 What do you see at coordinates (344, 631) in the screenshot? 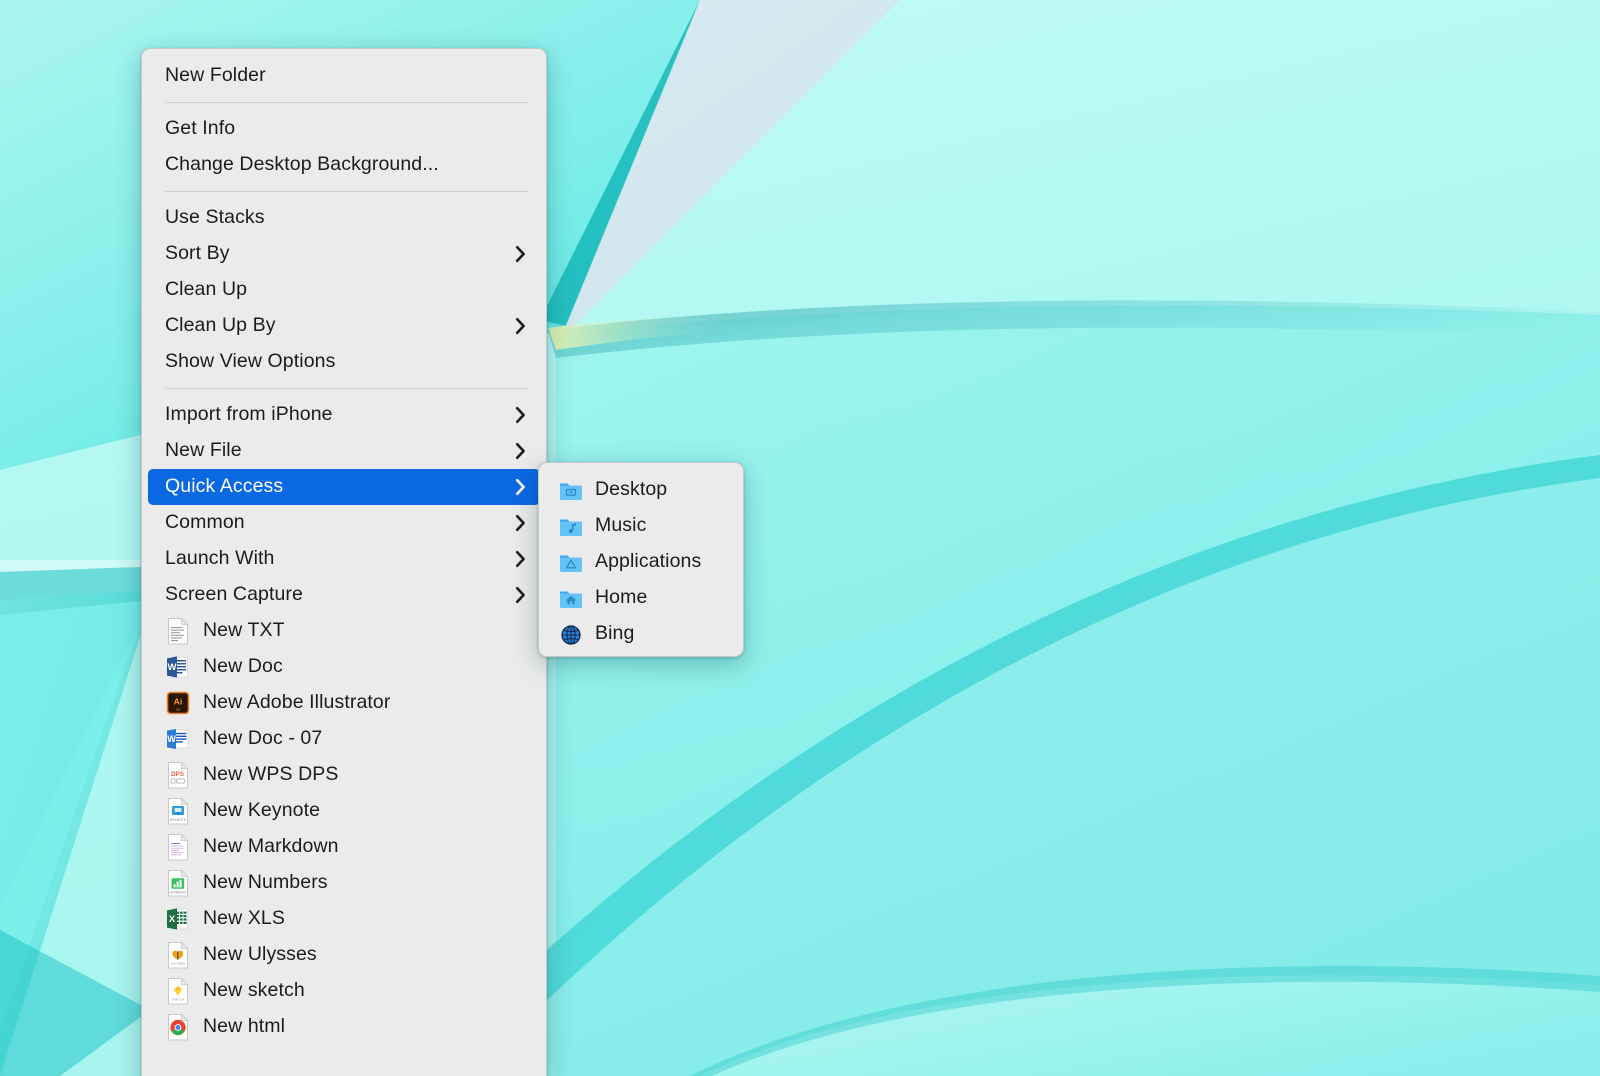
I see `menu-item-new-txt: New TXT` at bounding box center [344, 631].